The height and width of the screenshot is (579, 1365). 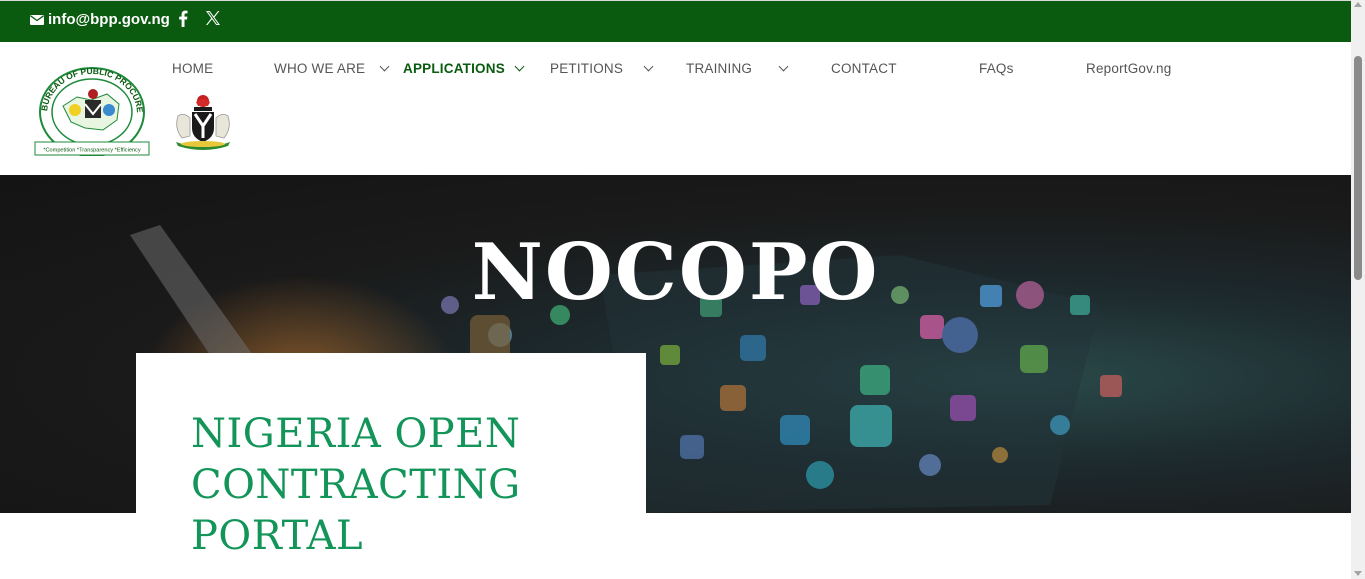 I want to click on nav-faqs: FAQs, so click(x=996, y=68).